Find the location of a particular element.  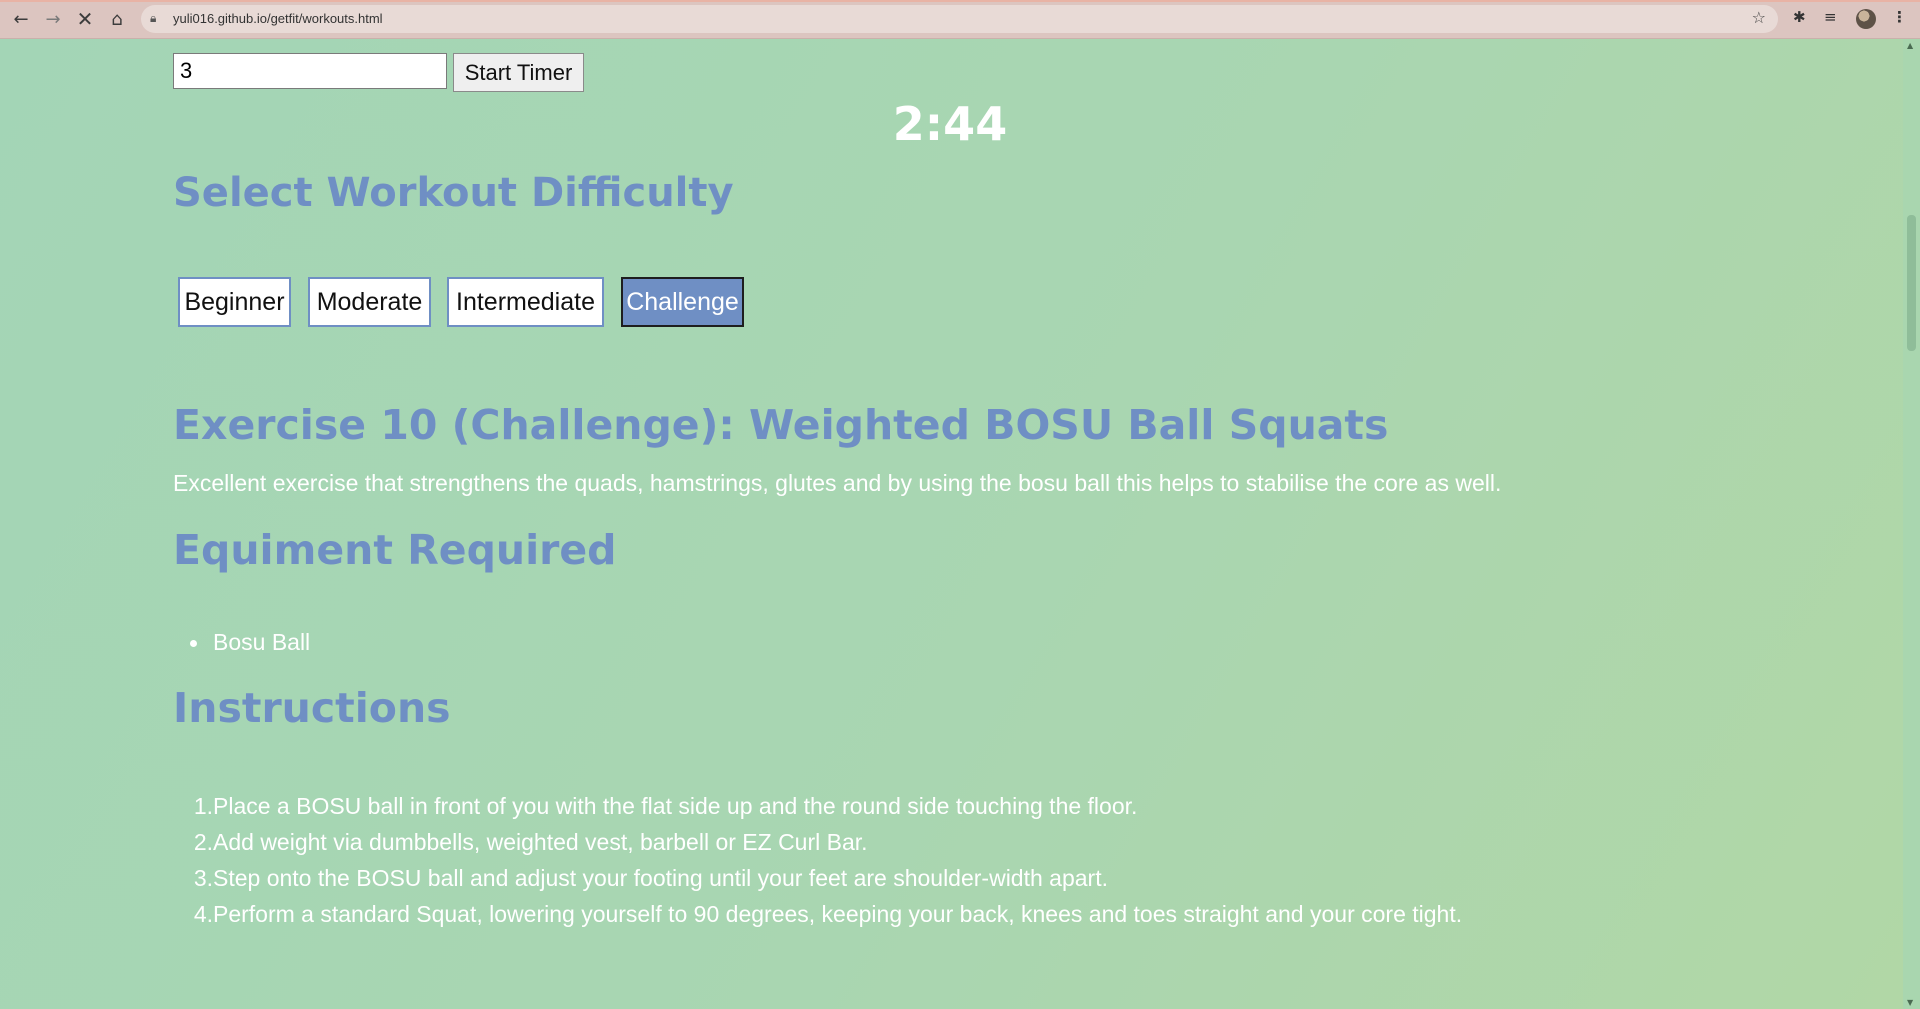

scroll-up-icon: ▲ is located at coordinates (1910, 45).